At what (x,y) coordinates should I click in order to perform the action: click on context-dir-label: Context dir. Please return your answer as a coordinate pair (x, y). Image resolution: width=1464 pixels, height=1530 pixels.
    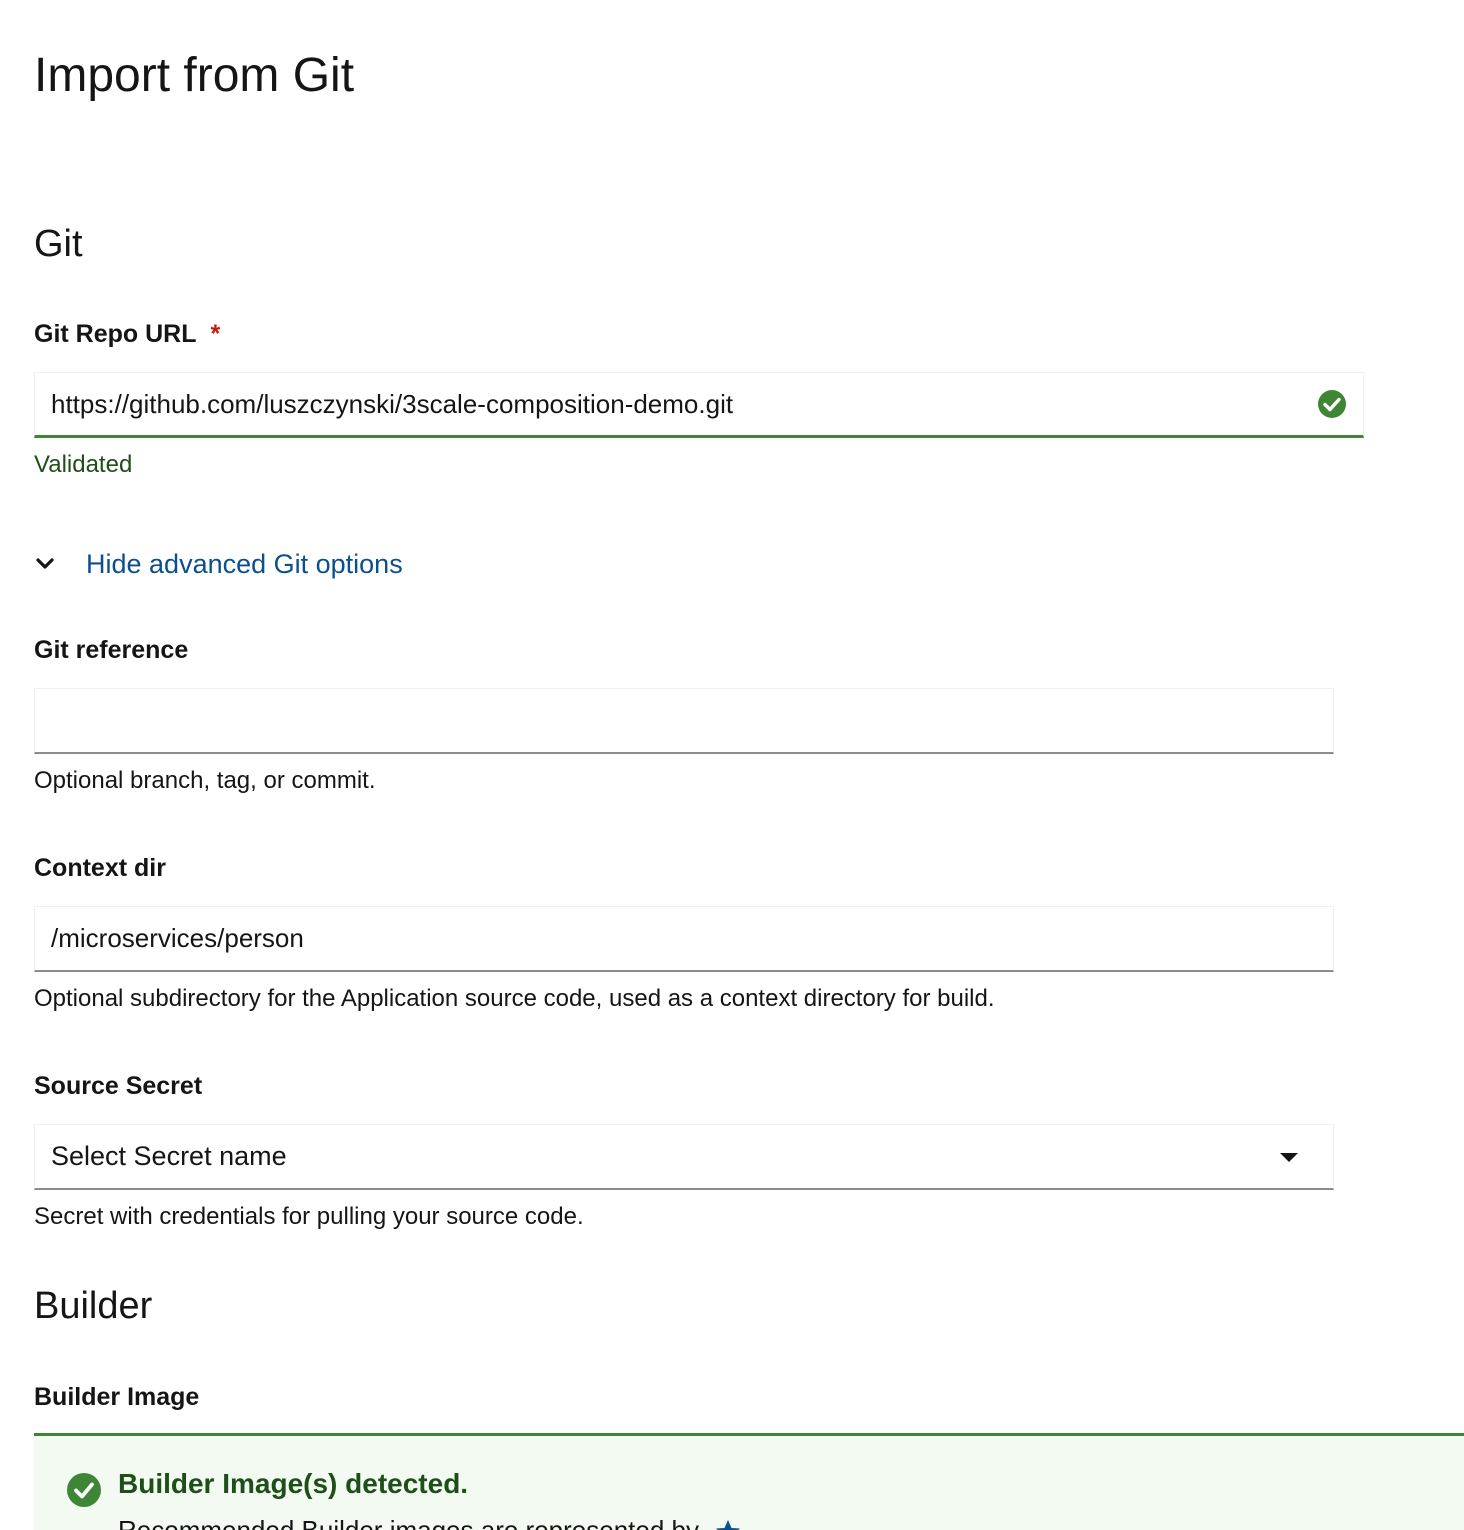
    Looking at the image, I should click on (100, 868).